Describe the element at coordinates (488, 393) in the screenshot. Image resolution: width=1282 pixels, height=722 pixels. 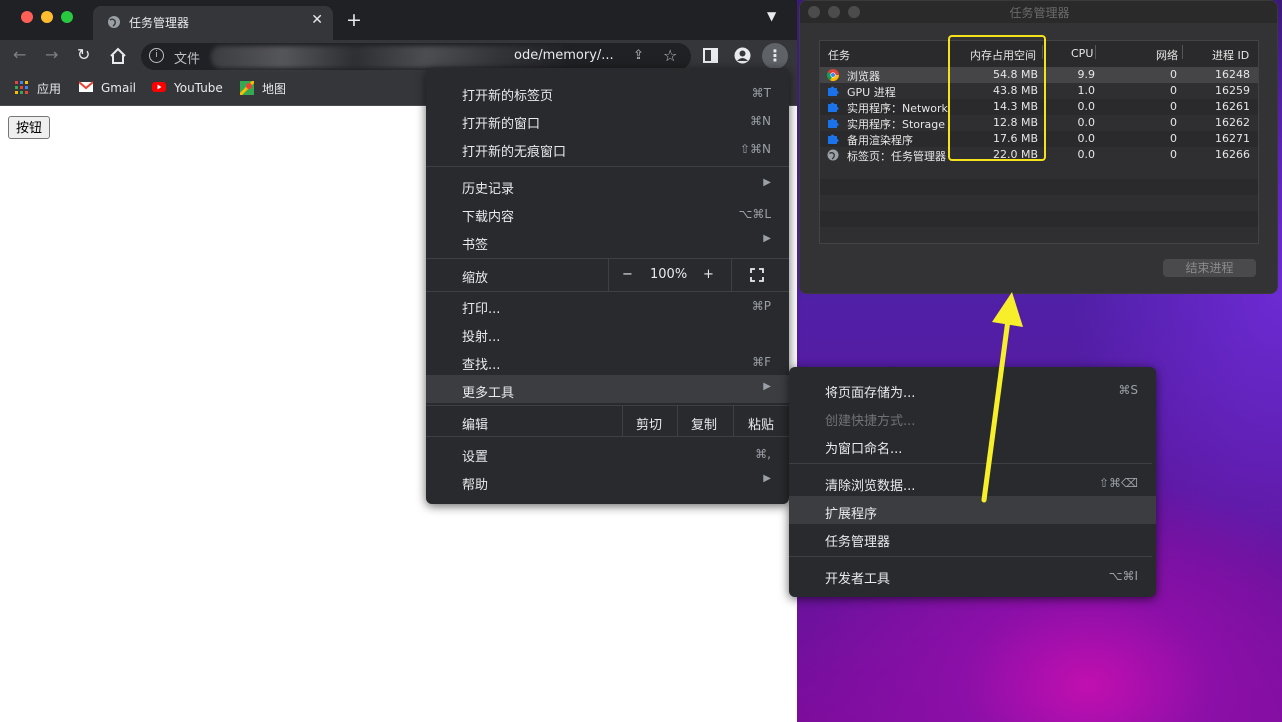
I see `menu-item-label: 更多工具` at that location.